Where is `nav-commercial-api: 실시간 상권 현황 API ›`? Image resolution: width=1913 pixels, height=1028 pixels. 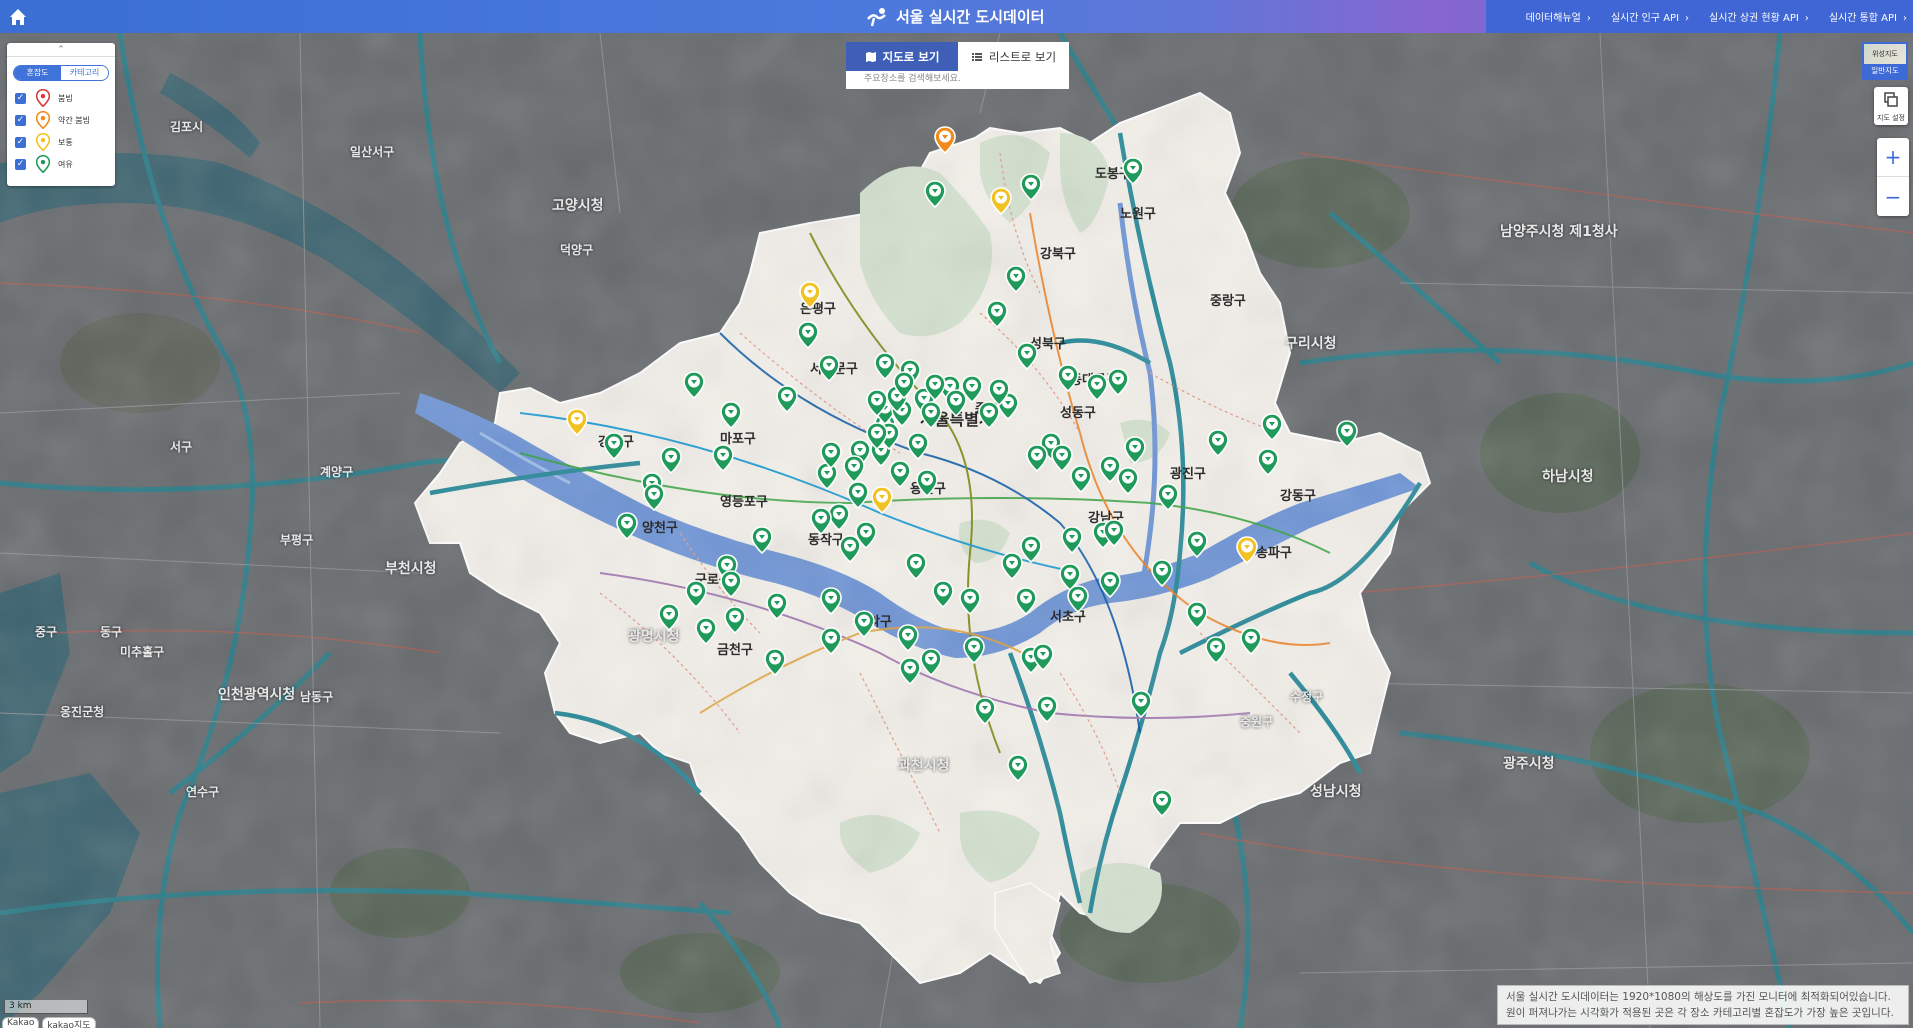
nav-commercial-api: 실시간 상권 현황 API › is located at coordinates (1759, 16).